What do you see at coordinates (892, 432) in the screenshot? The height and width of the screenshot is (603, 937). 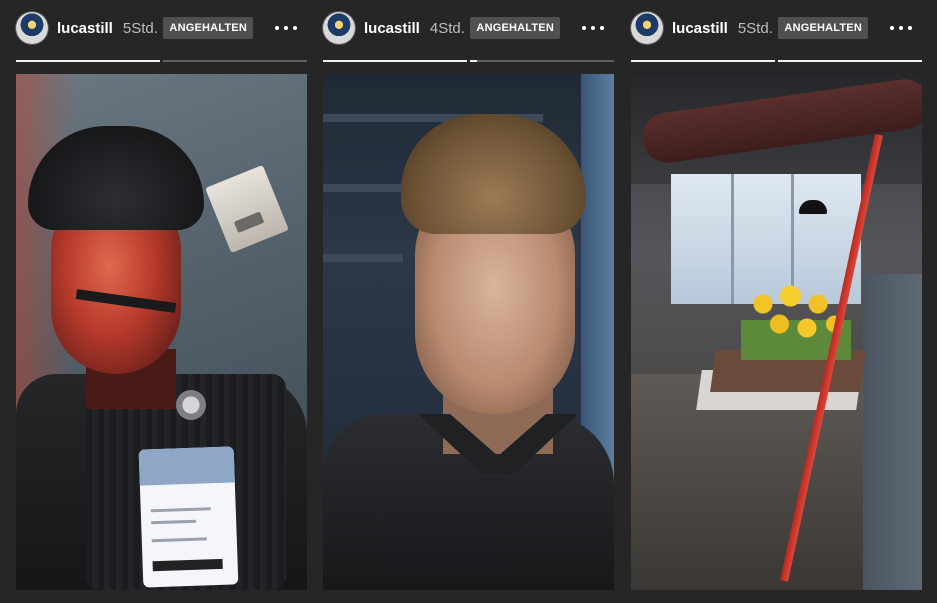 I see `side-wall` at bounding box center [892, 432].